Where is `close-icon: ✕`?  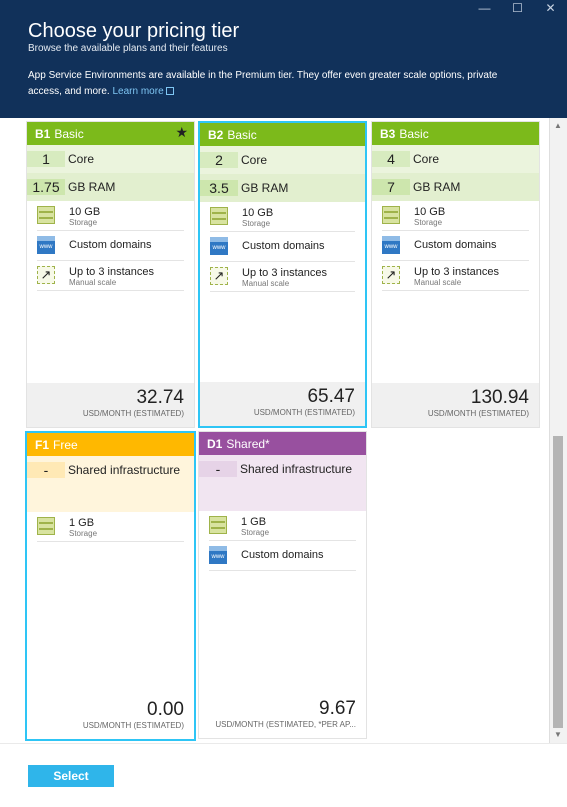 close-icon: ✕ is located at coordinates (550, 8).